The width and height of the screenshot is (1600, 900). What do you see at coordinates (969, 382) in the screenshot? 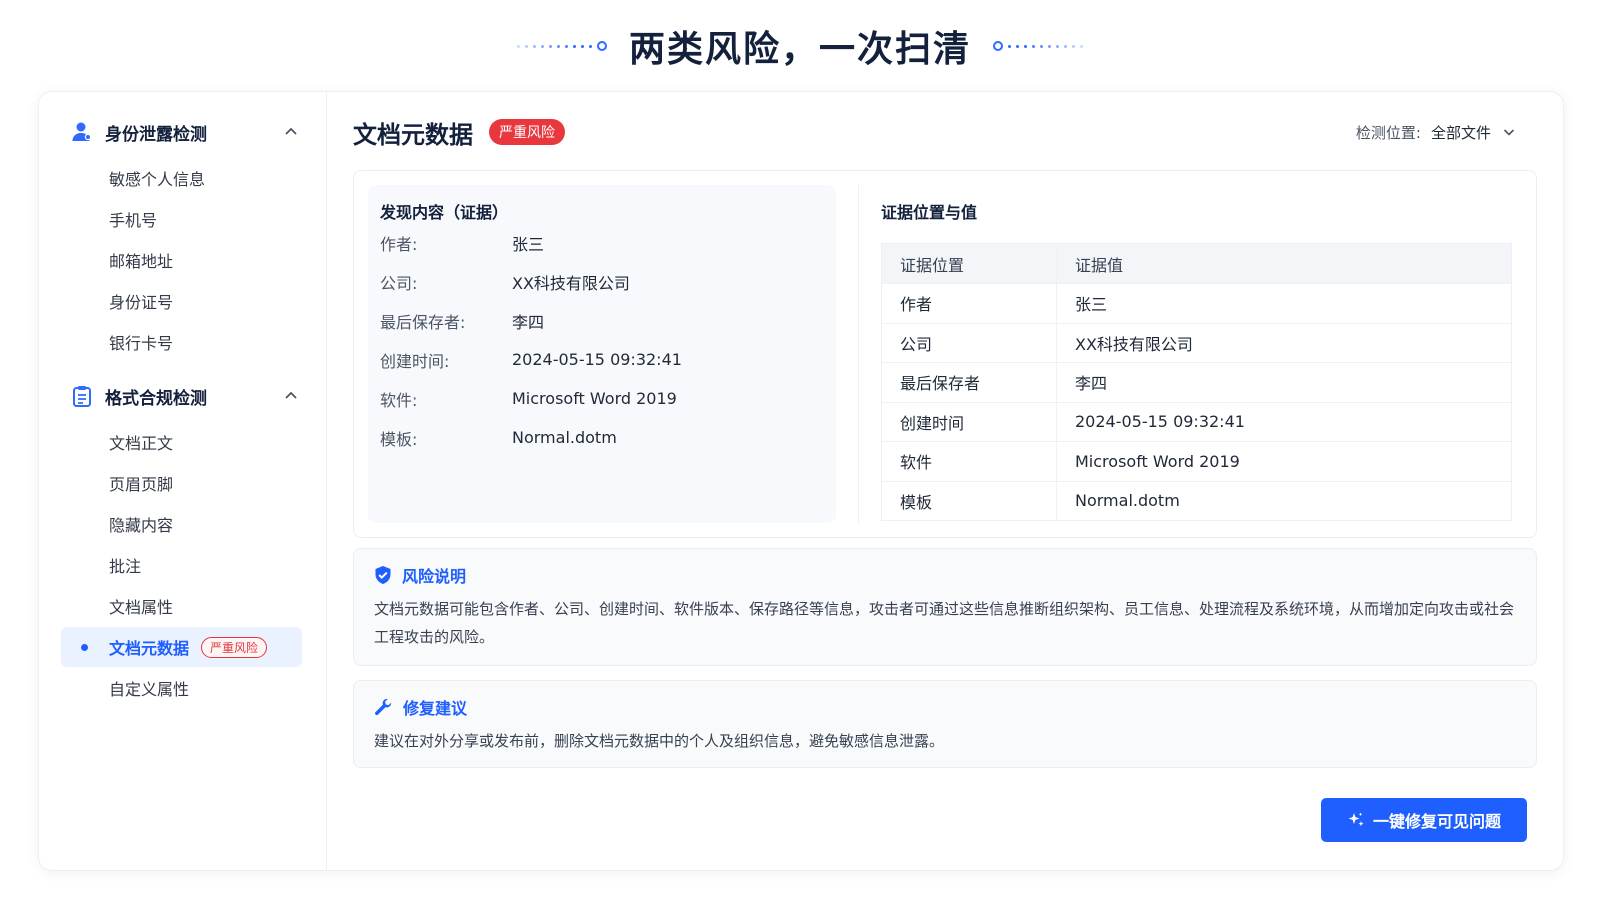
I see `table-cell: 最后保存者` at bounding box center [969, 382].